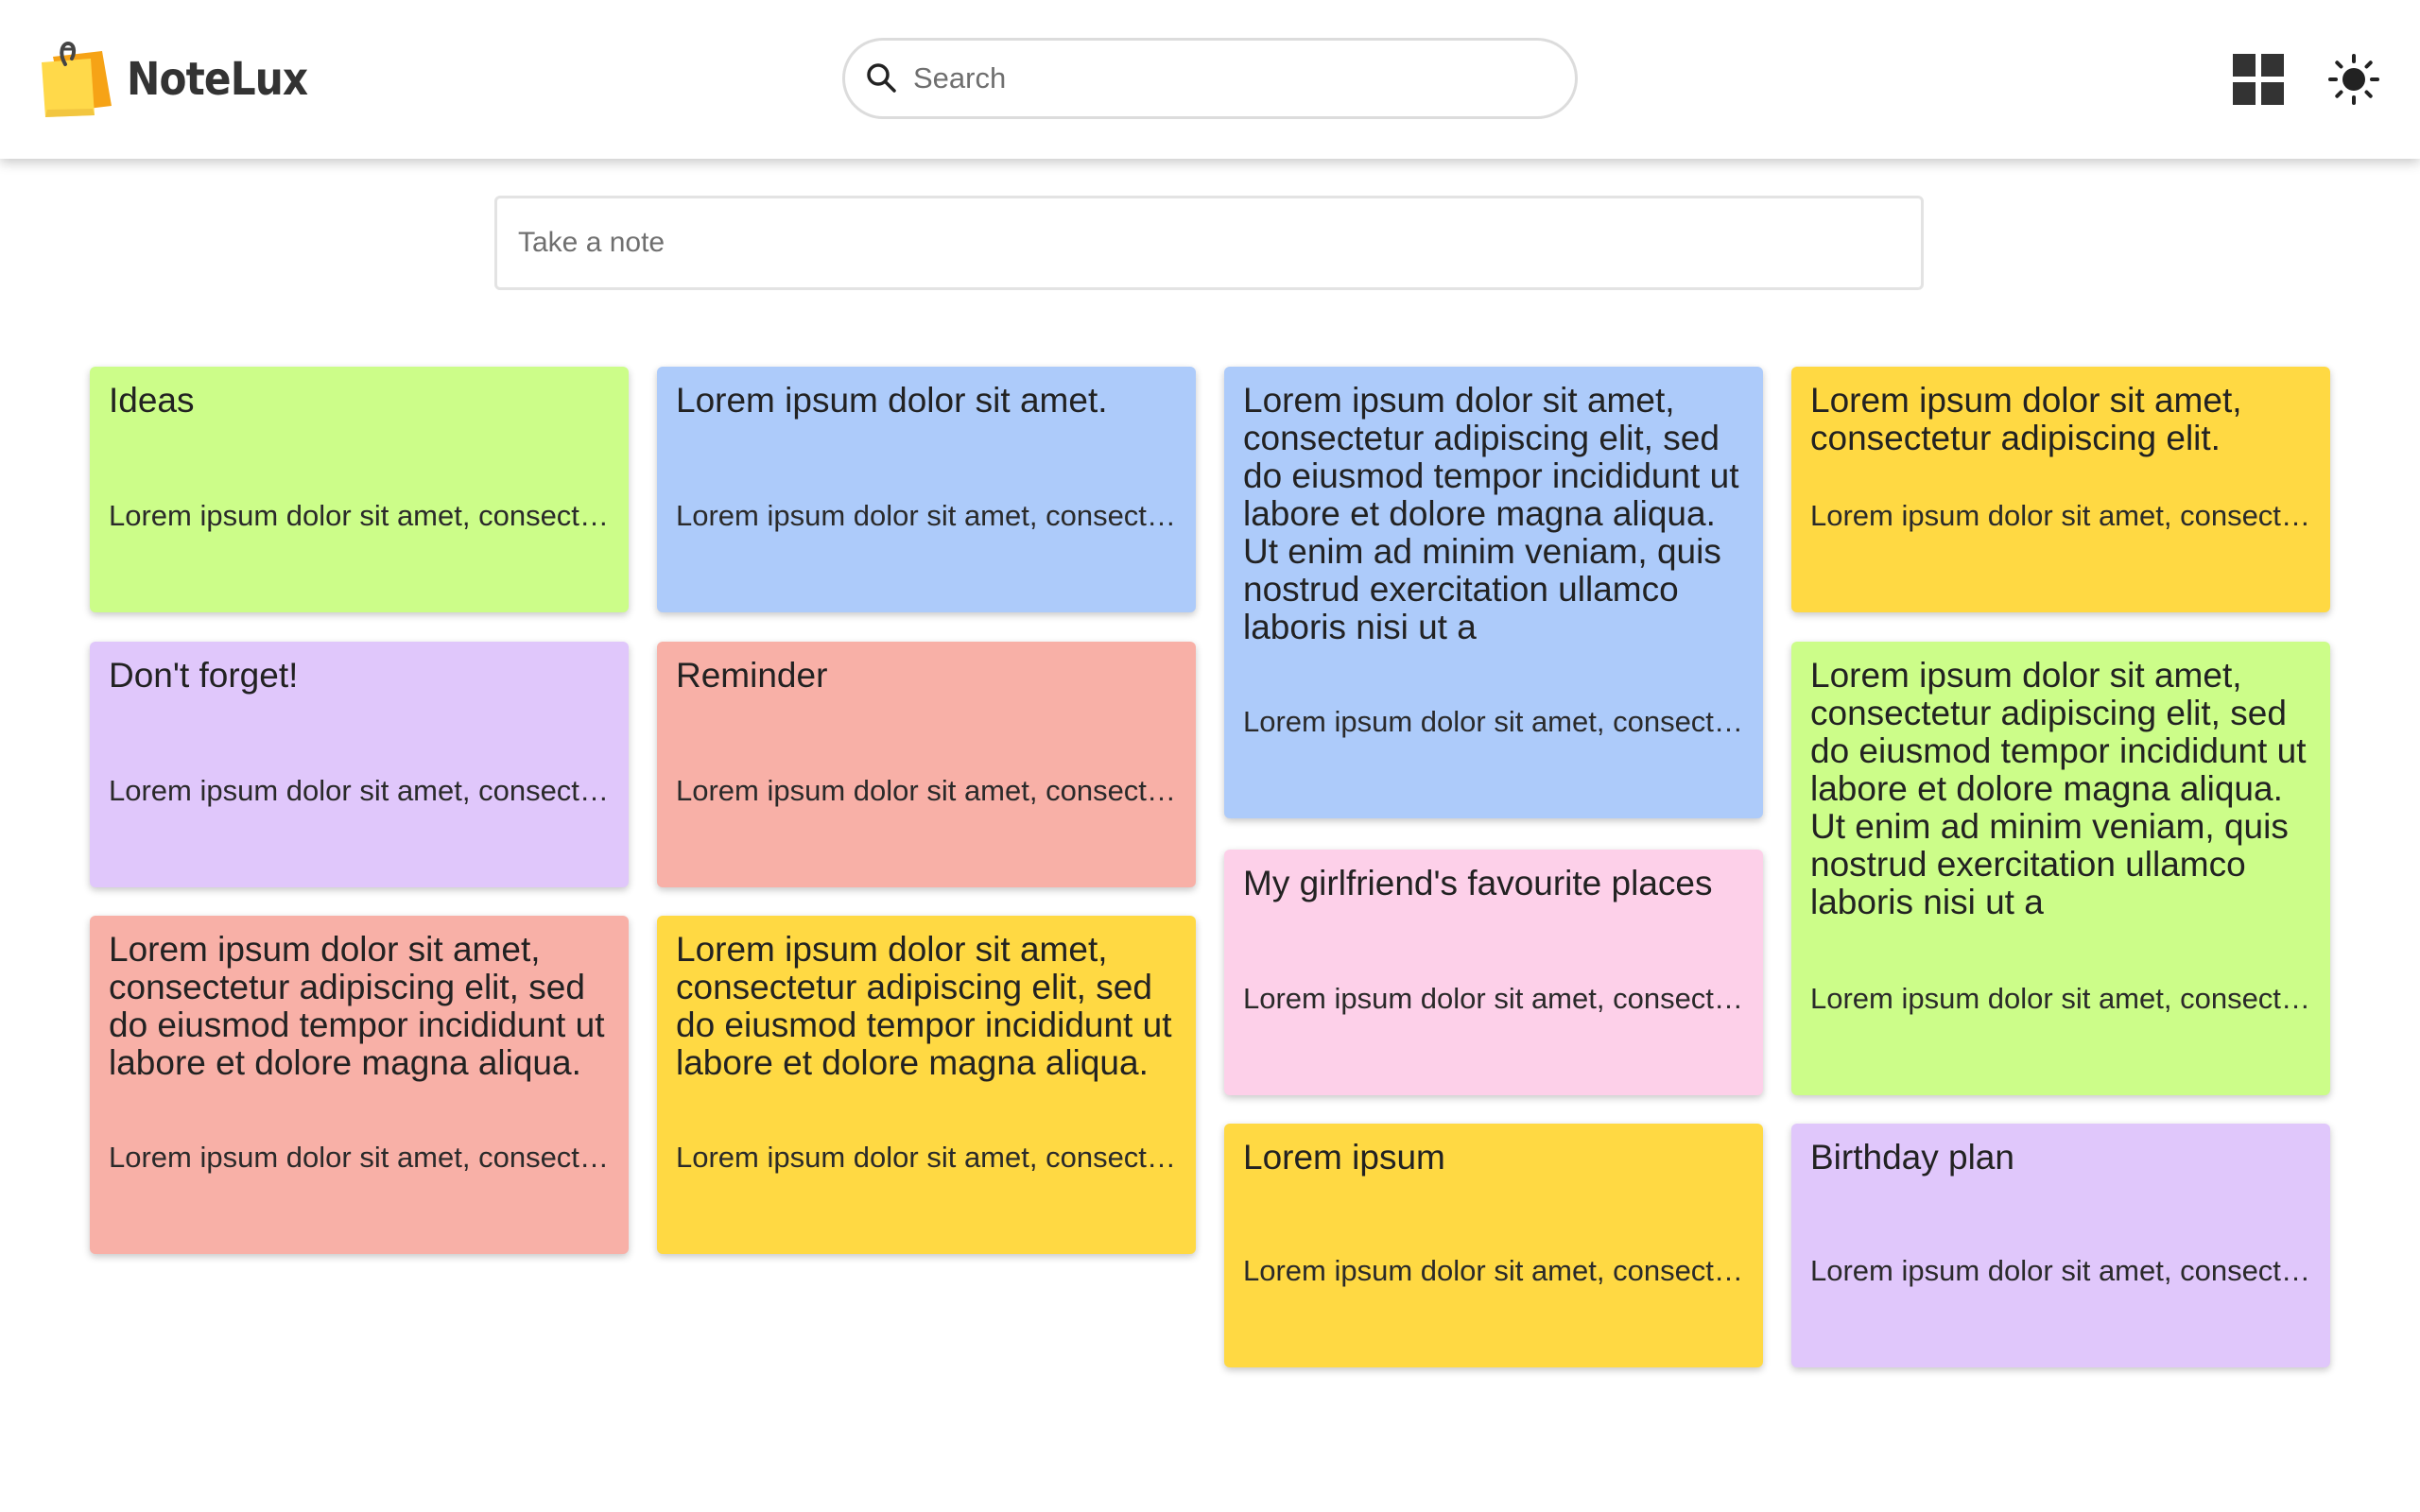  What do you see at coordinates (1215, 78) in the screenshot?
I see `search-input` at bounding box center [1215, 78].